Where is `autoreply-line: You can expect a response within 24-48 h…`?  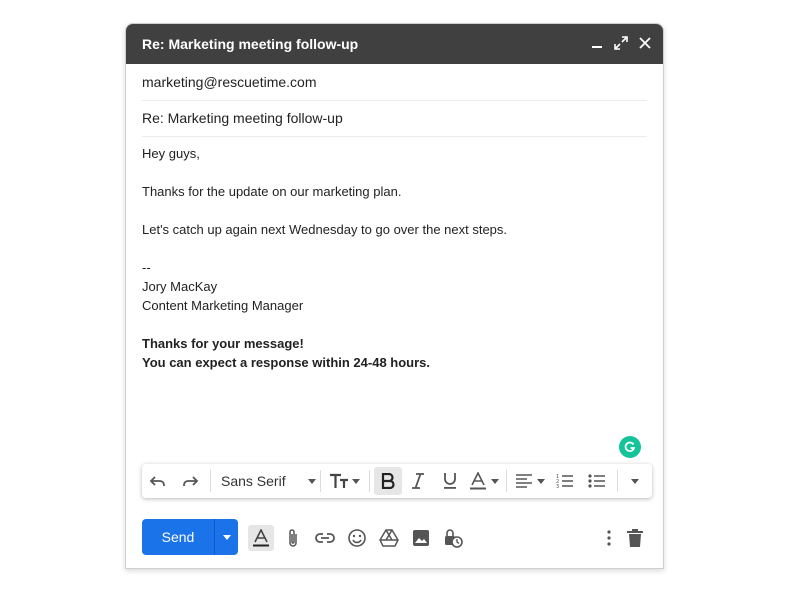
autoreply-line: You can expect a response within 24-48 h… is located at coordinates (286, 362).